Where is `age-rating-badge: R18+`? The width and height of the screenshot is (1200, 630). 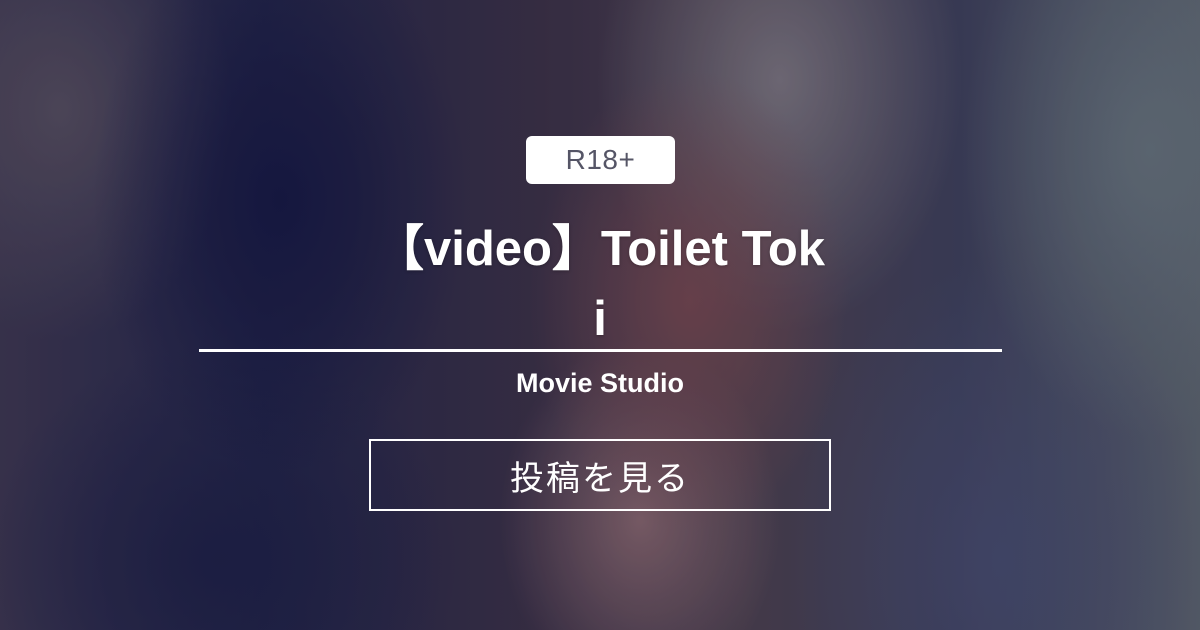
age-rating-badge: R18+ is located at coordinates (600, 160).